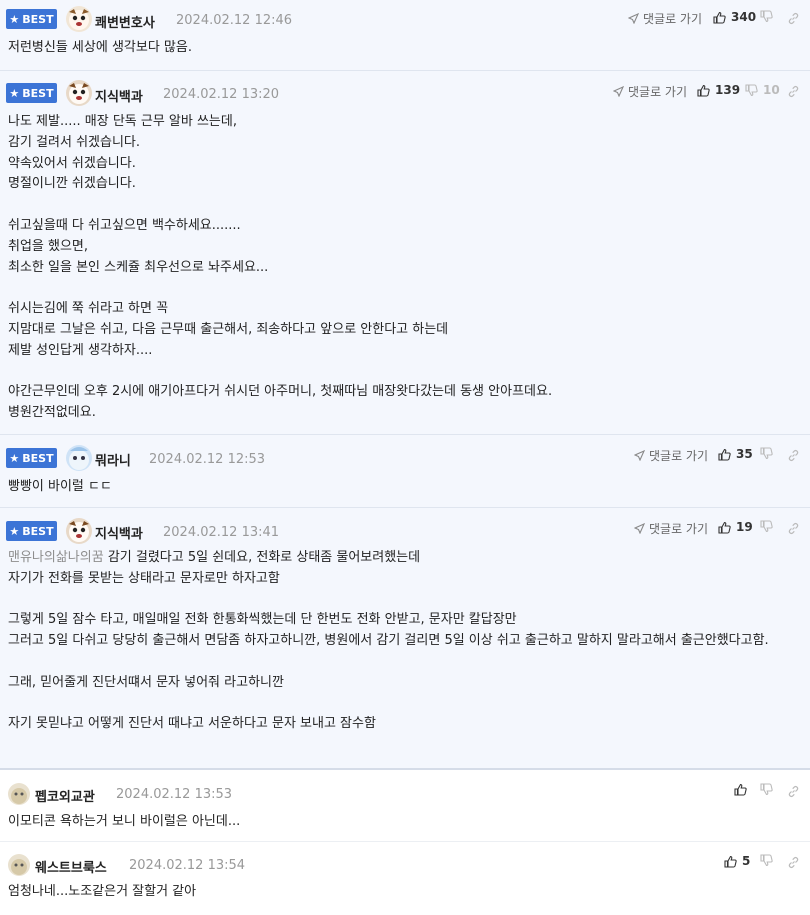 This screenshot has width=810, height=915. I want to click on like-button: 19, so click(735, 527).